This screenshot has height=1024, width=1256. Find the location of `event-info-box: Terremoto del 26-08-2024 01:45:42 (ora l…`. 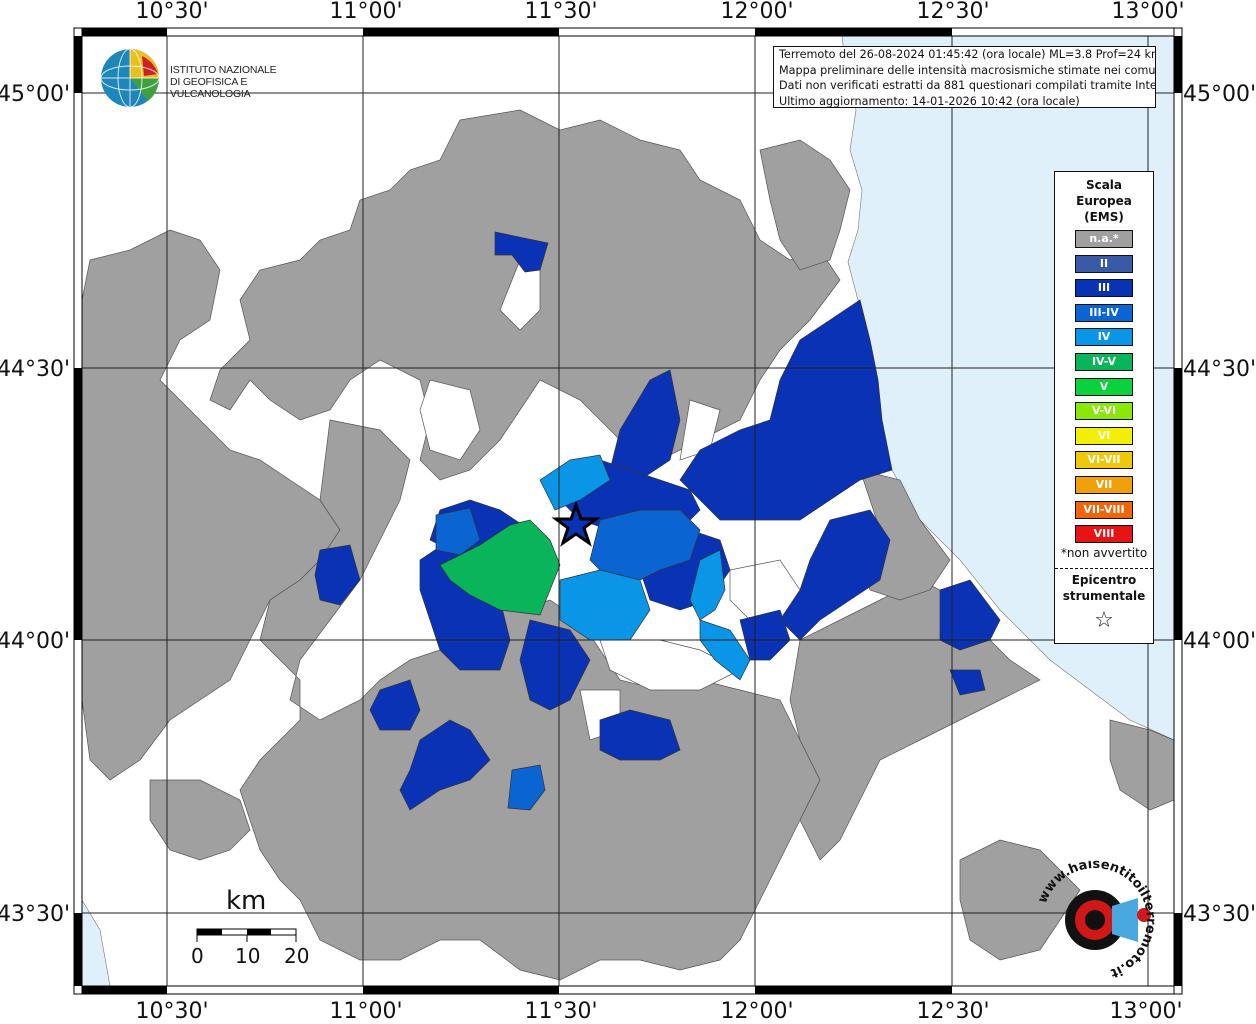

event-info-box: Terremoto del 26-08-2024 01:45:42 (ora l… is located at coordinates (964, 77).